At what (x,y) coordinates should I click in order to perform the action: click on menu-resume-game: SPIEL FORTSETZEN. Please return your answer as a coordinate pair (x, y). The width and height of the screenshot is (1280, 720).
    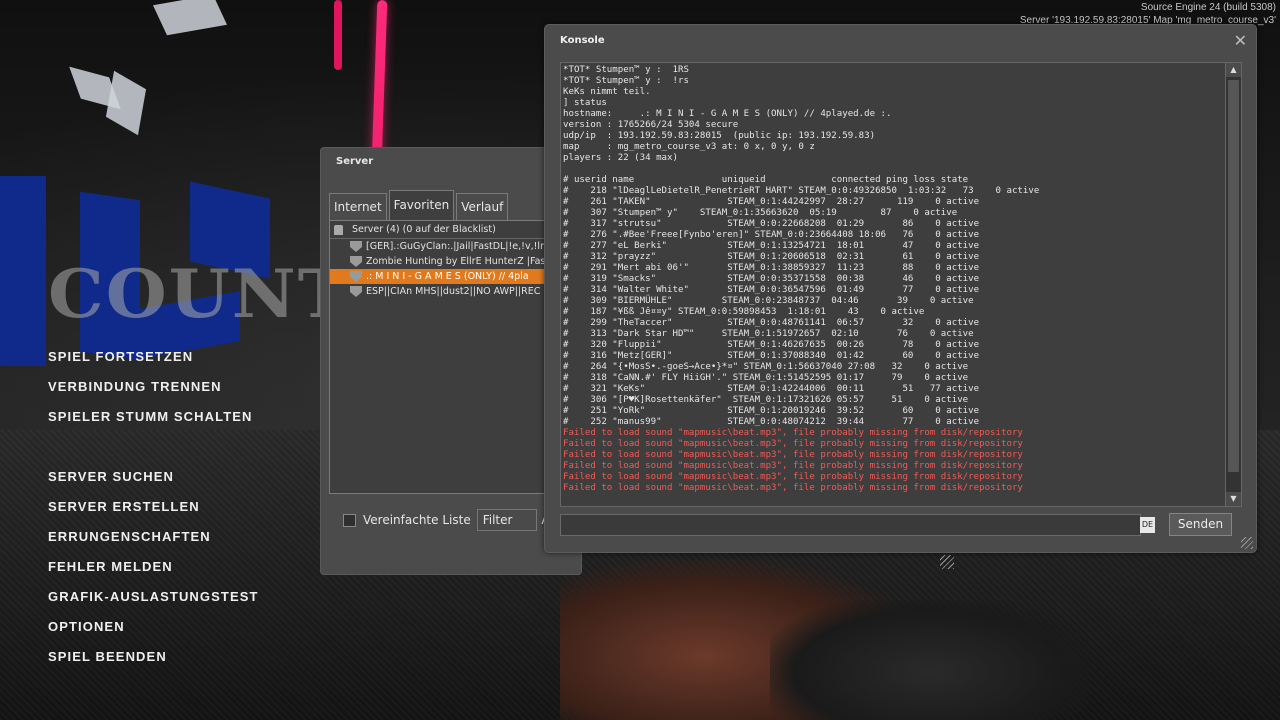
    Looking at the image, I should click on (153, 361).